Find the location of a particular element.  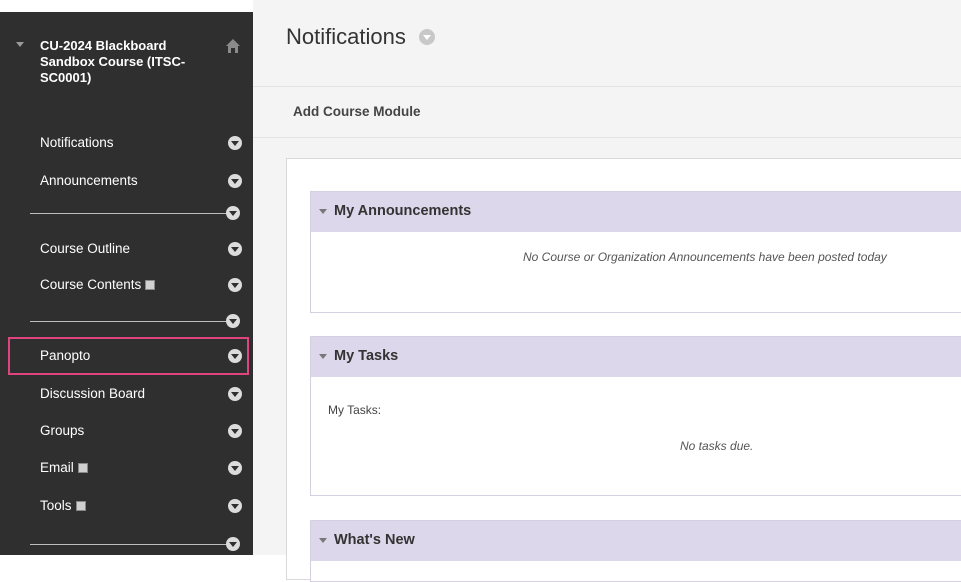

page-header: Notifications is located at coordinates (607, 49).